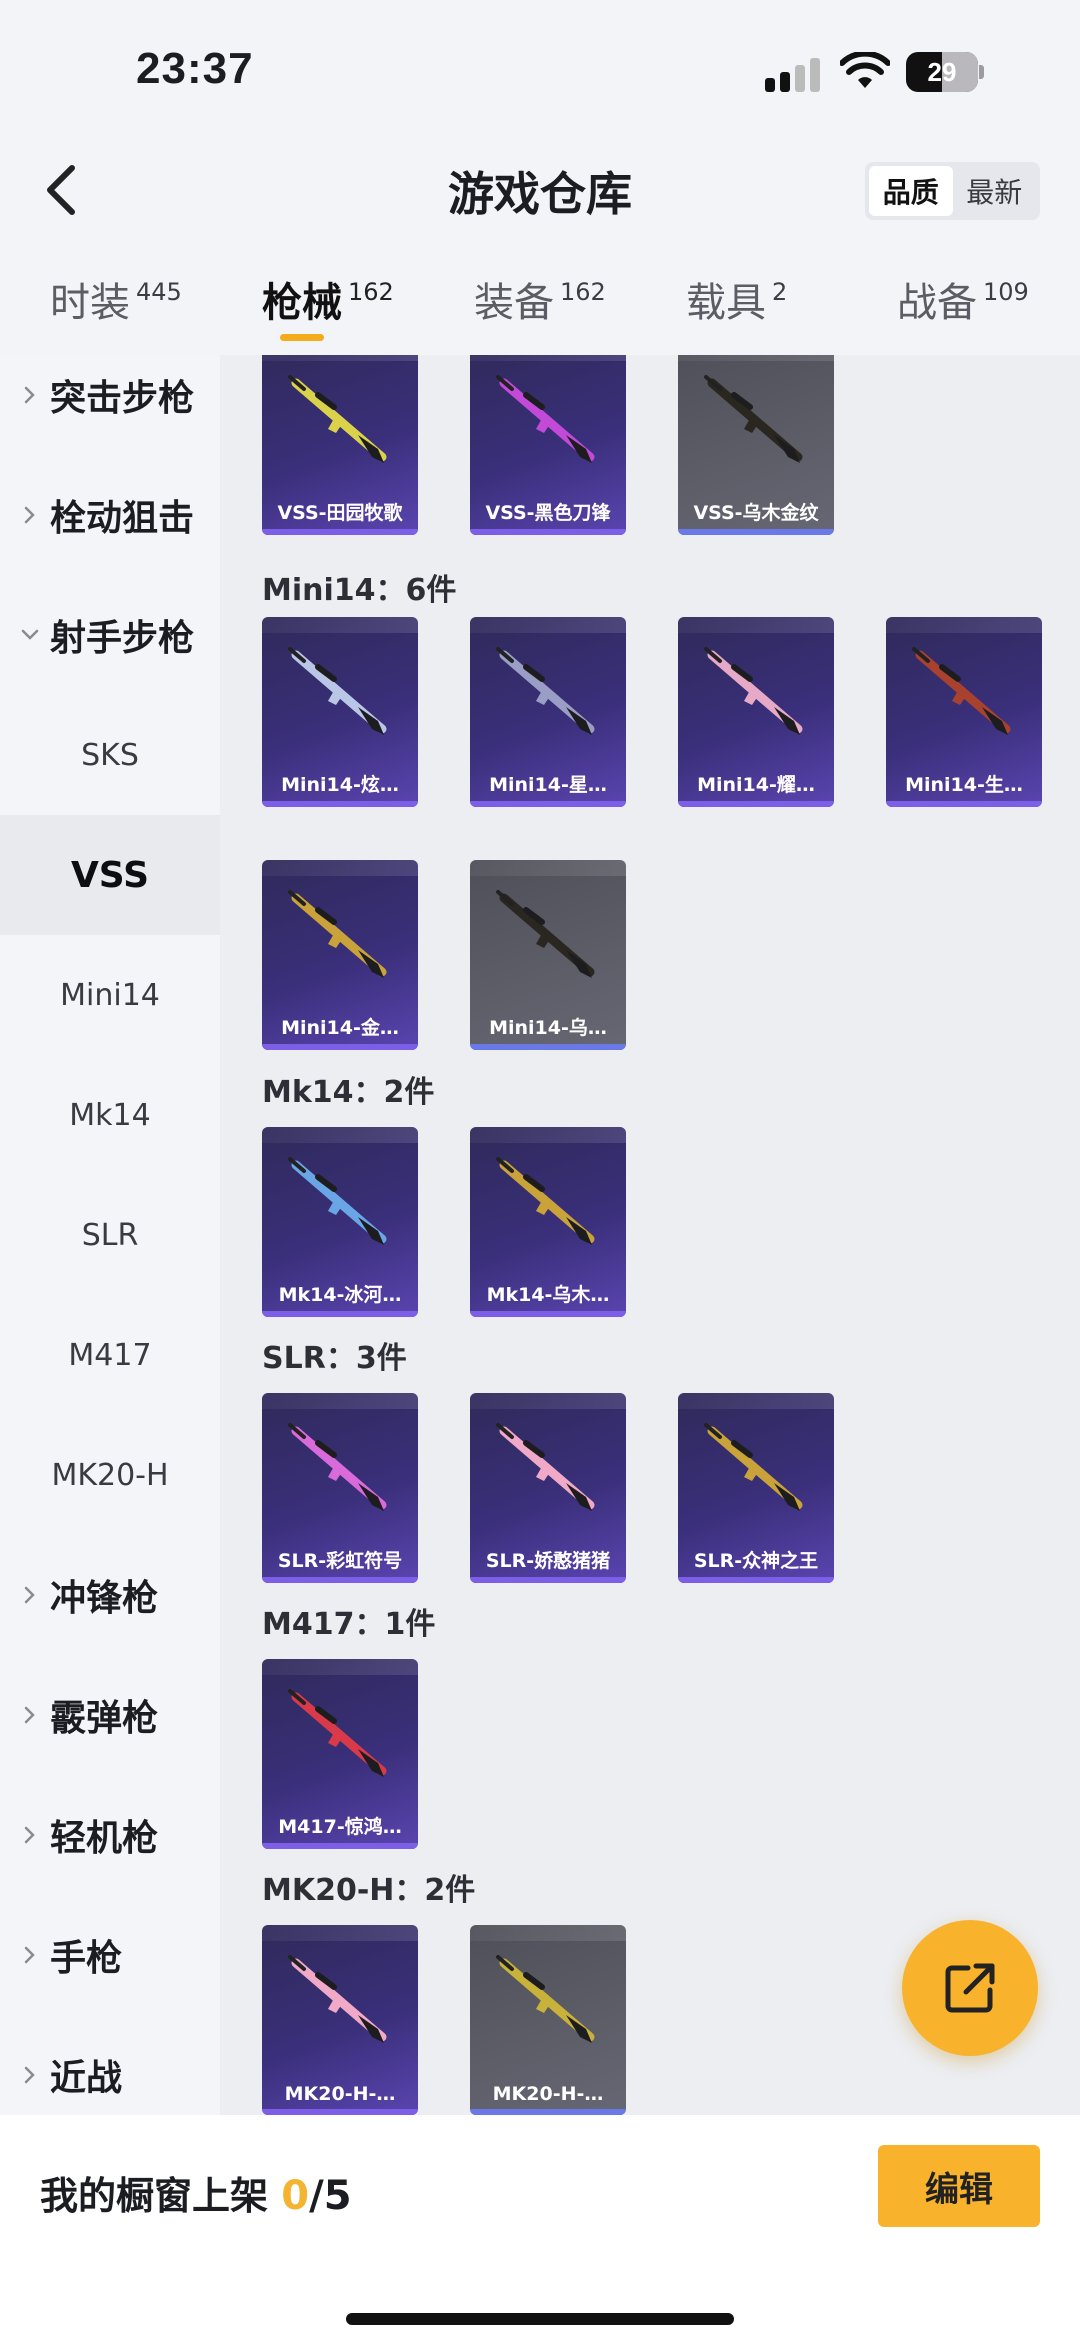 The image size is (1080, 2341). I want to click on weapon-name: SLR-众神之王, so click(756, 1561).